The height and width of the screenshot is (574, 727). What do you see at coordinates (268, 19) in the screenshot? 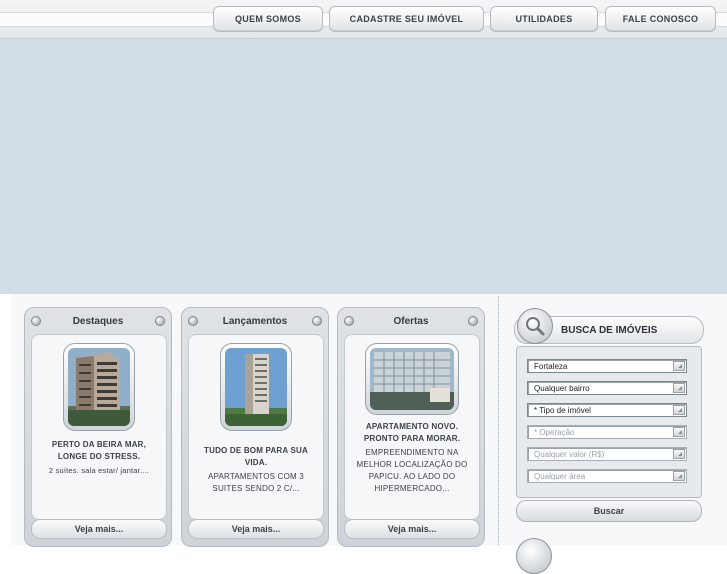
I see `nav-quem-somos: QUEM SOMOS` at bounding box center [268, 19].